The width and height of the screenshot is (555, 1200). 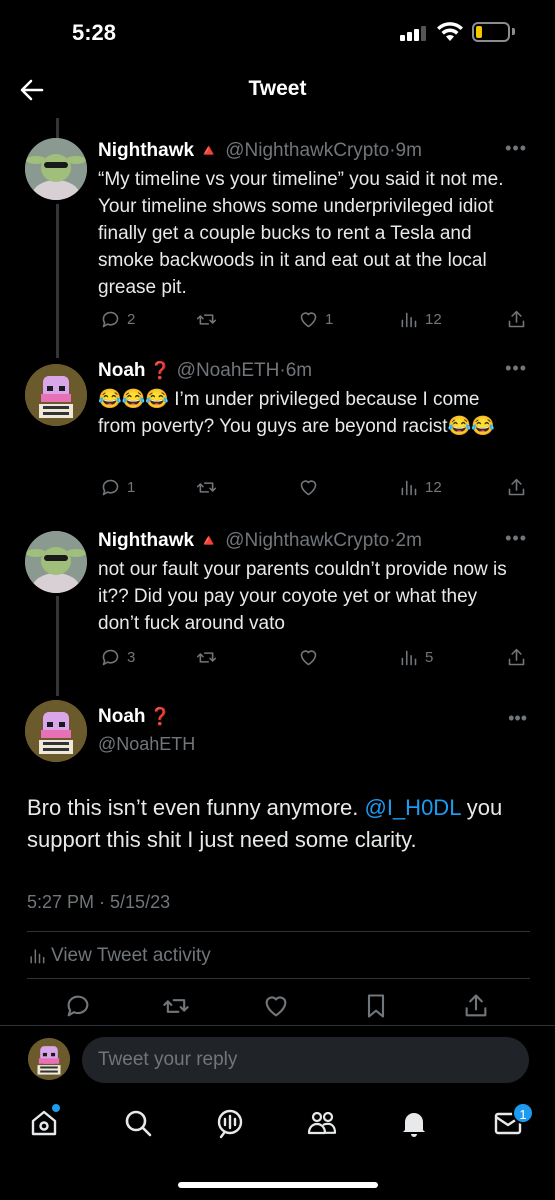 I want to click on tab-notifications, so click(x=414, y=1123).